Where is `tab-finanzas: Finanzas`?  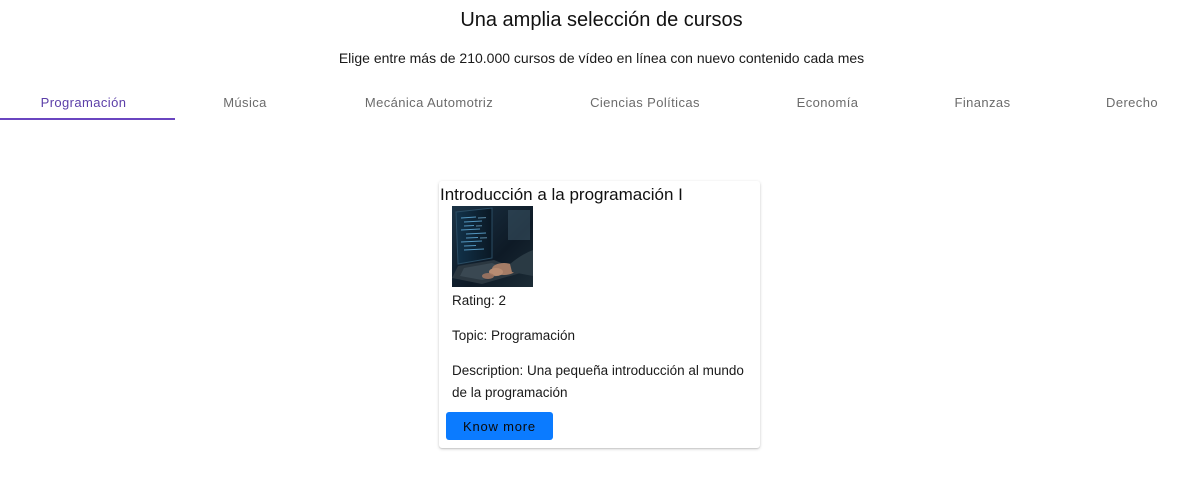
tab-finanzas: Finanzas is located at coordinates (982, 102).